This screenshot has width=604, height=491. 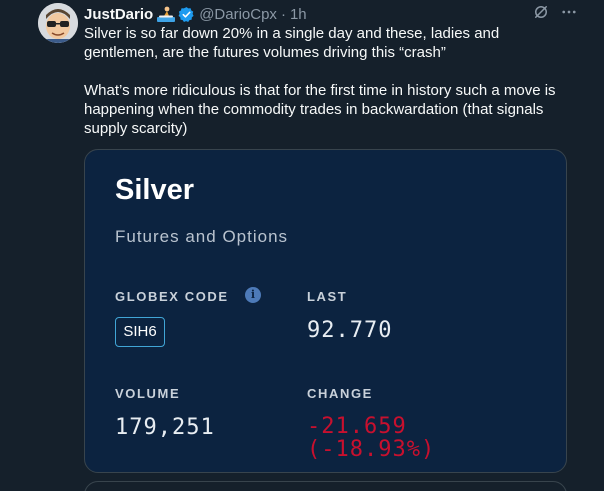 What do you see at coordinates (154, 190) in the screenshot?
I see `card-title: Silver` at bounding box center [154, 190].